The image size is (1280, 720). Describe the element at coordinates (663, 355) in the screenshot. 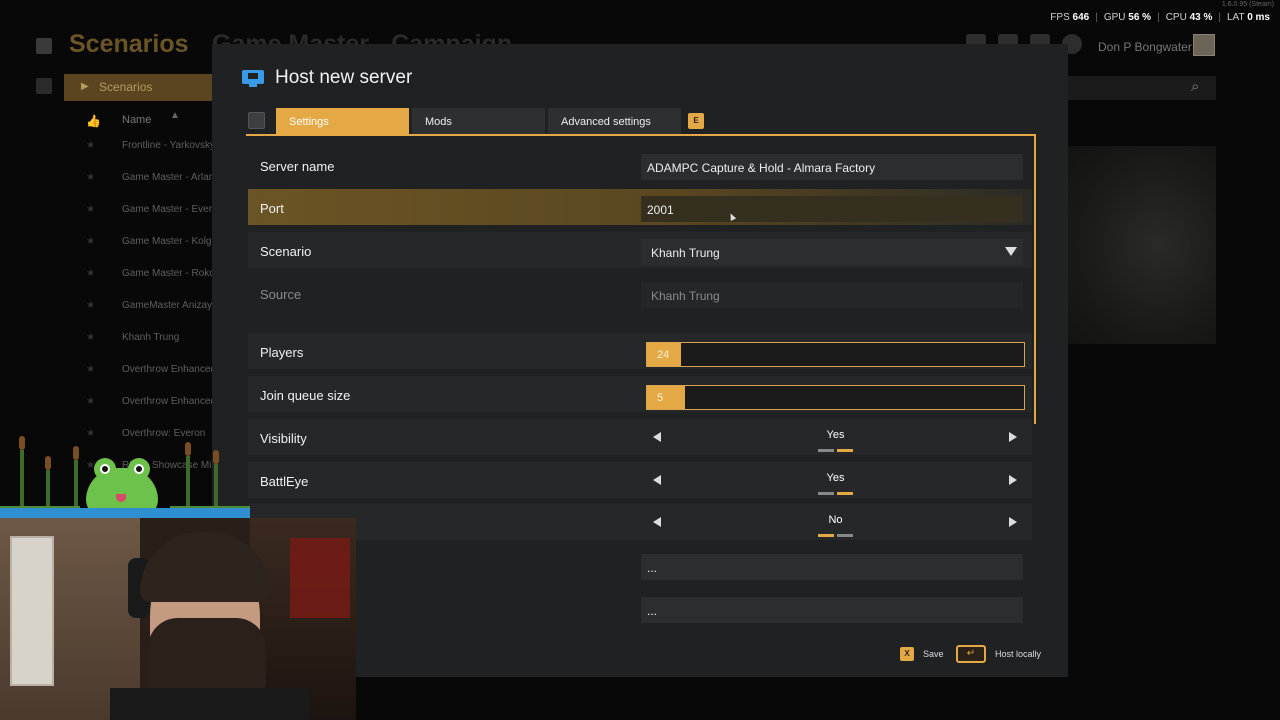

I see `players-value: 24` at that location.